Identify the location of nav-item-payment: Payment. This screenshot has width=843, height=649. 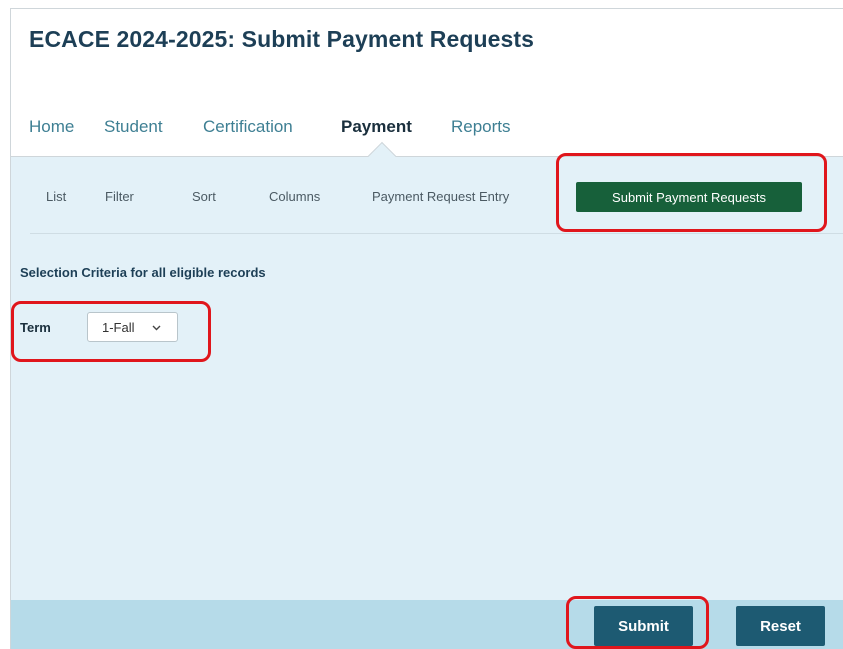
(376, 127).